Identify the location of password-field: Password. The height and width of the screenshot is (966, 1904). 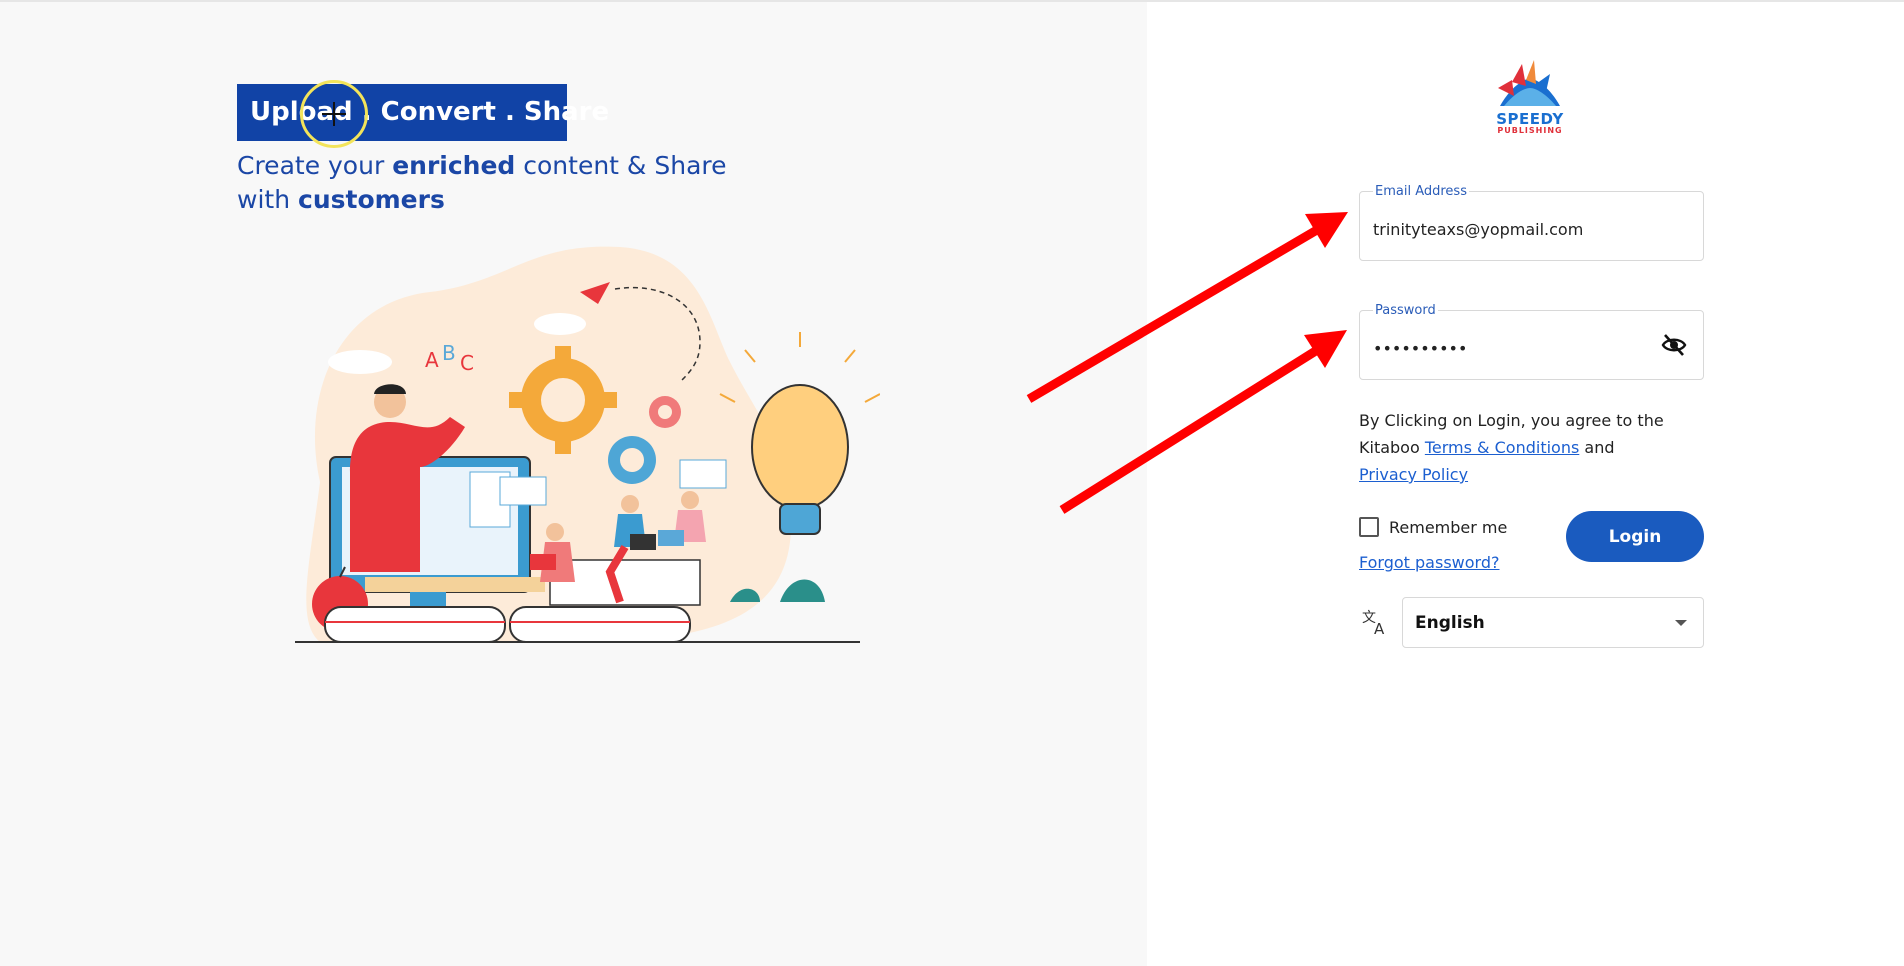
(1531, 341).